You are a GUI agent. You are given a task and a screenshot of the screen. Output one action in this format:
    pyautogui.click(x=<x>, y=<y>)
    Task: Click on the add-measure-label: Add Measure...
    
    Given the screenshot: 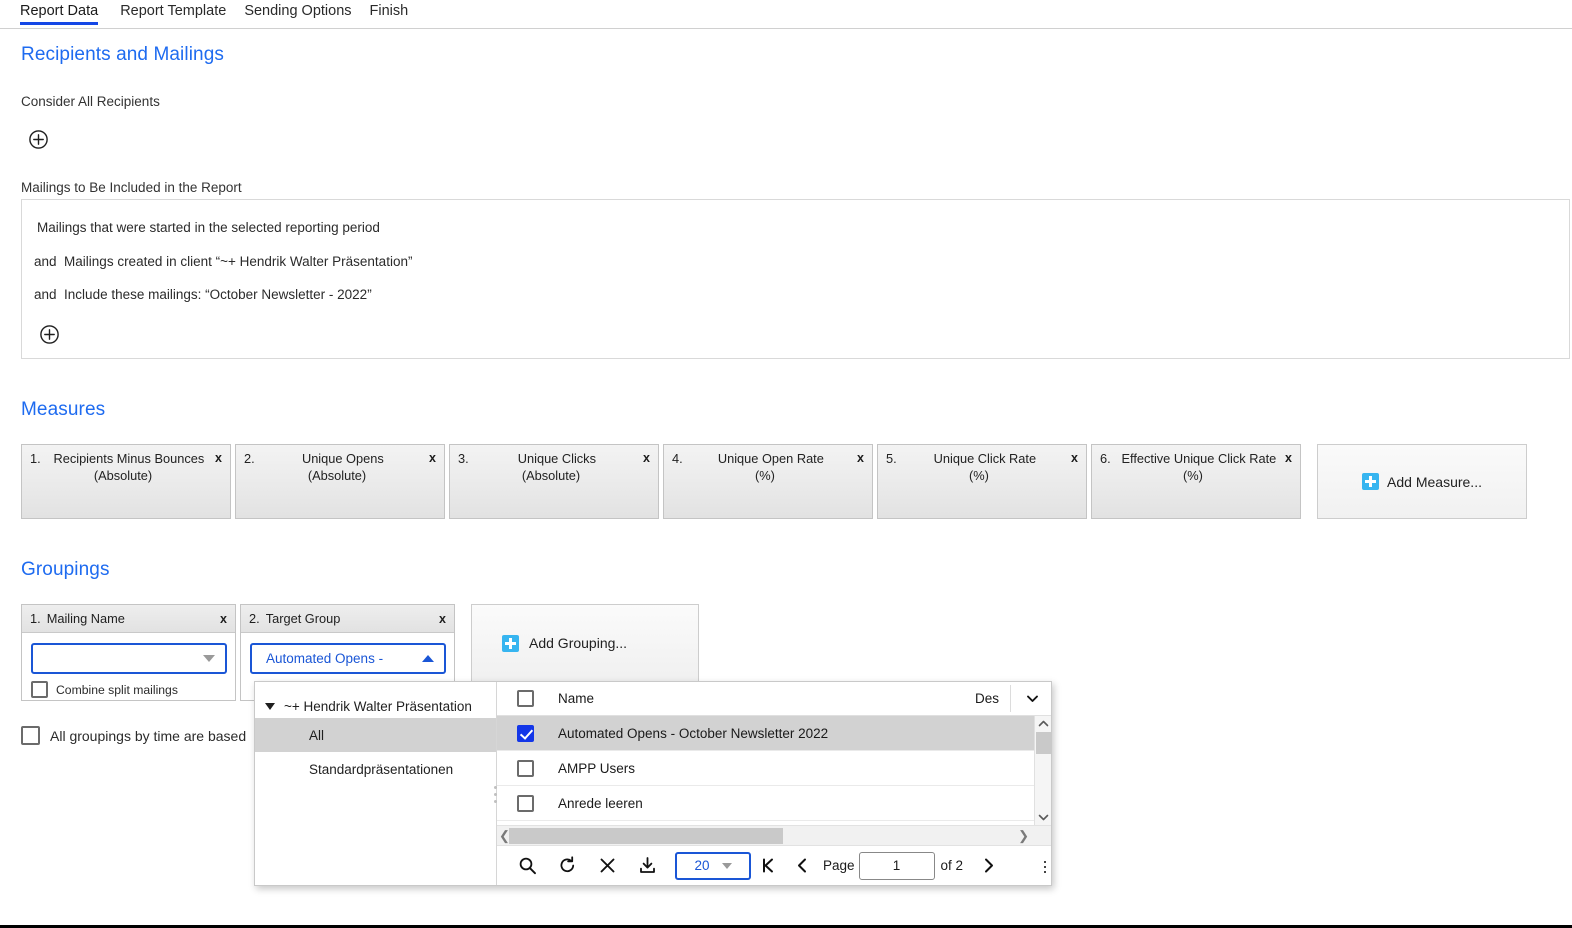 What is the action you would take?
    pyautogui.click(x=1434, y=481)
    